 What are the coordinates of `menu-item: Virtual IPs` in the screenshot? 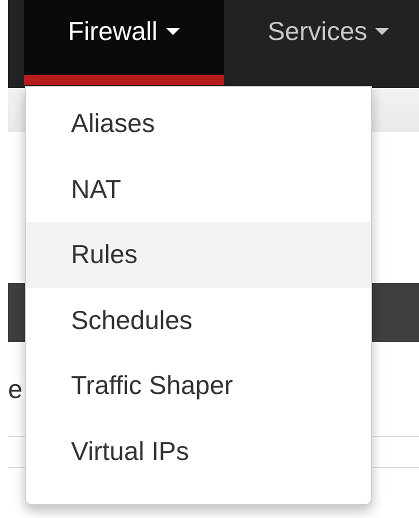 It's located at (198, 451).